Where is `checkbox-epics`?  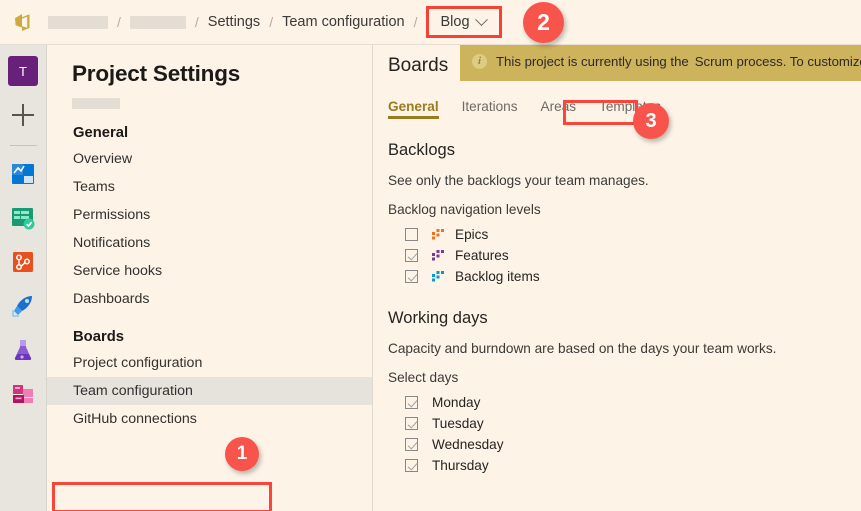
checkbox-epics is located at coordinates (411, 234).